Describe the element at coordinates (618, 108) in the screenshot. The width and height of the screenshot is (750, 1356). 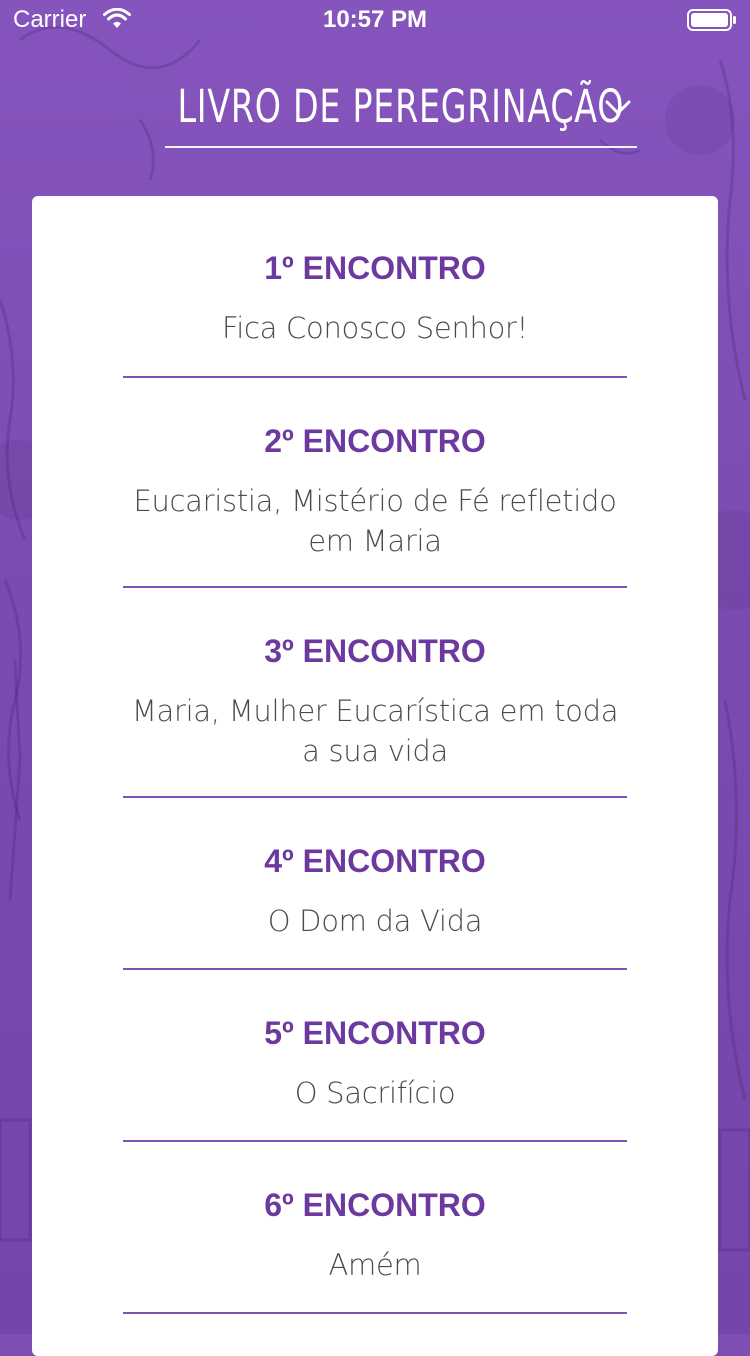
I see `chevron-down-icon` at that location.